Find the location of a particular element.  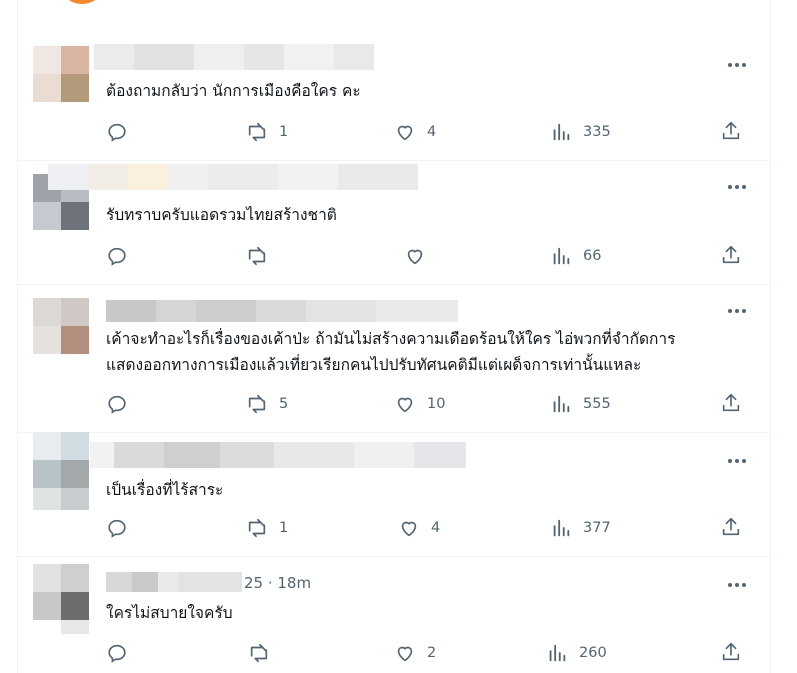

views-button: 377 is located at coordinates (580, 528).